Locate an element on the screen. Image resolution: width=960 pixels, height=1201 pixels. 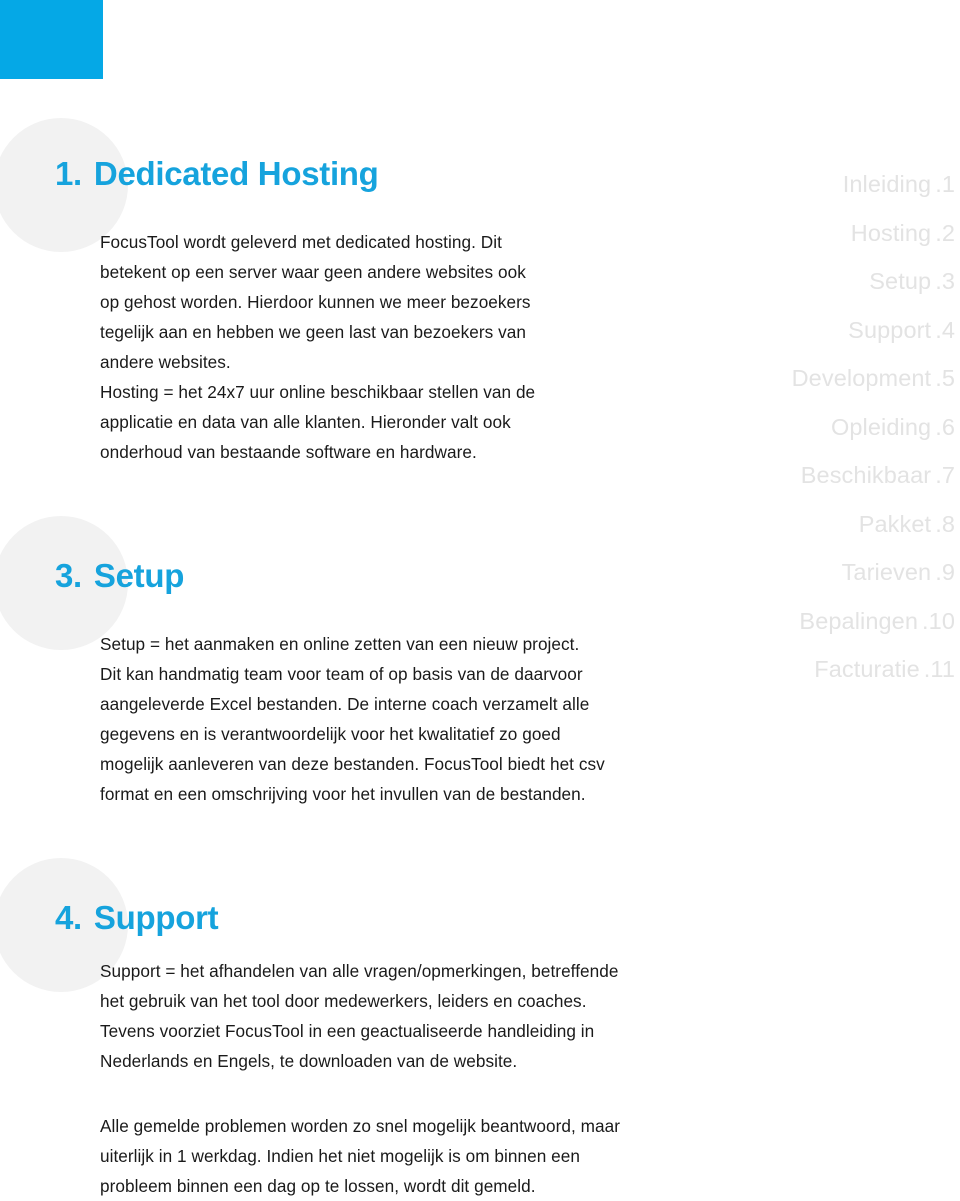
index-item-number: .7 is located at coordinates (945, 475).